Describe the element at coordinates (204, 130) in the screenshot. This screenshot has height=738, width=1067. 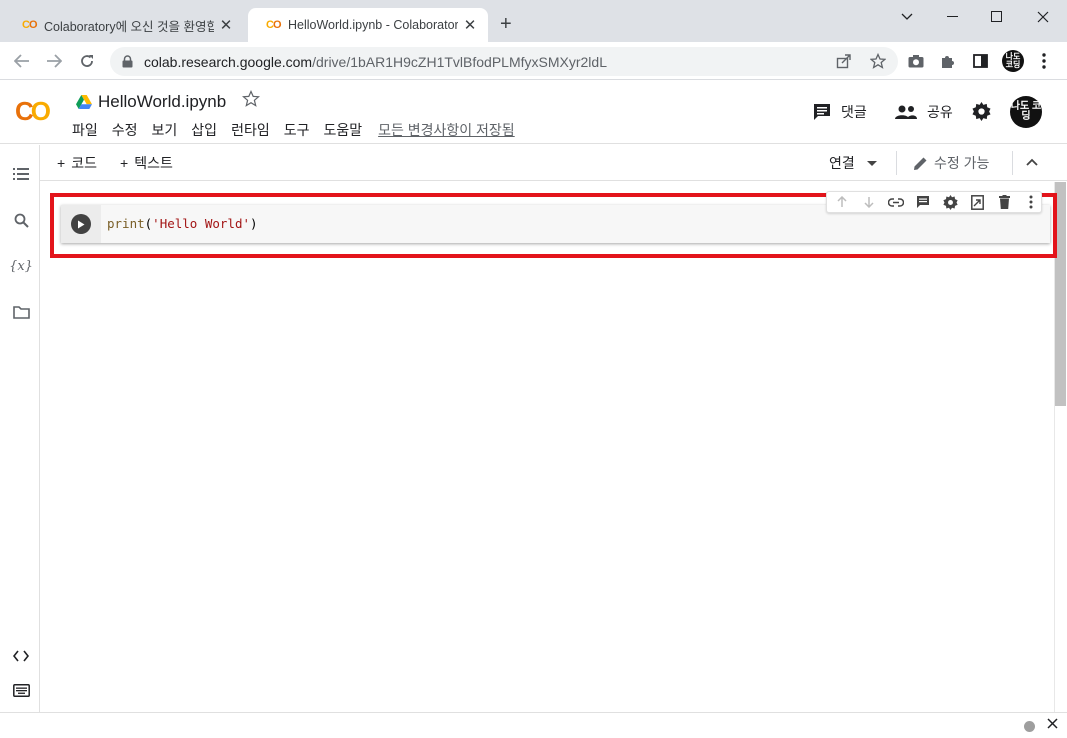
I see `menu-insert: 삽입` at that location.